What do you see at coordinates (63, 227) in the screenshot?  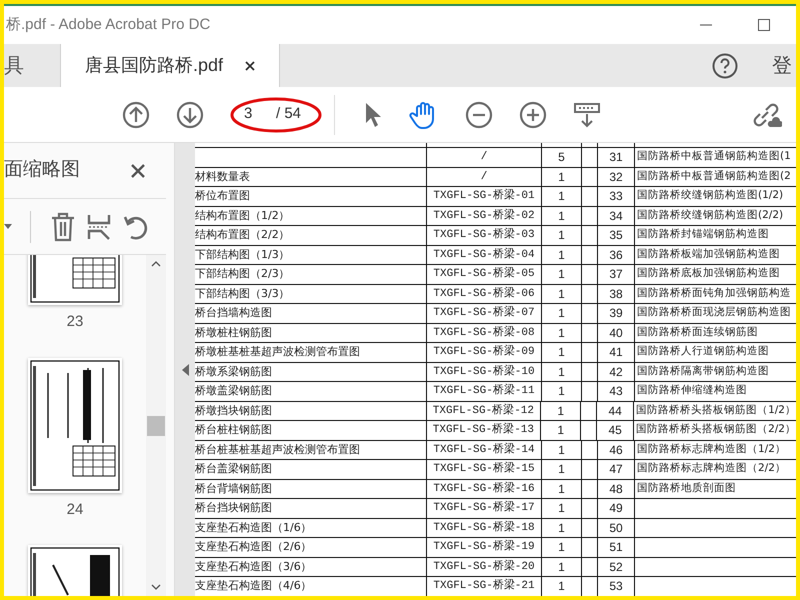 I see `trash-icon` at bounding box center [63, 227].